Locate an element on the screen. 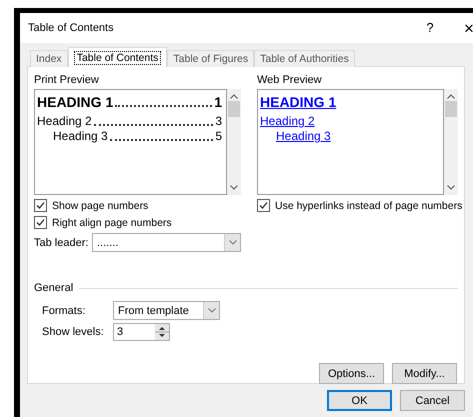 The height and width of the screenshot is (417, 473). toc-entry: Heading 3 is located at coordinates (80, 136).